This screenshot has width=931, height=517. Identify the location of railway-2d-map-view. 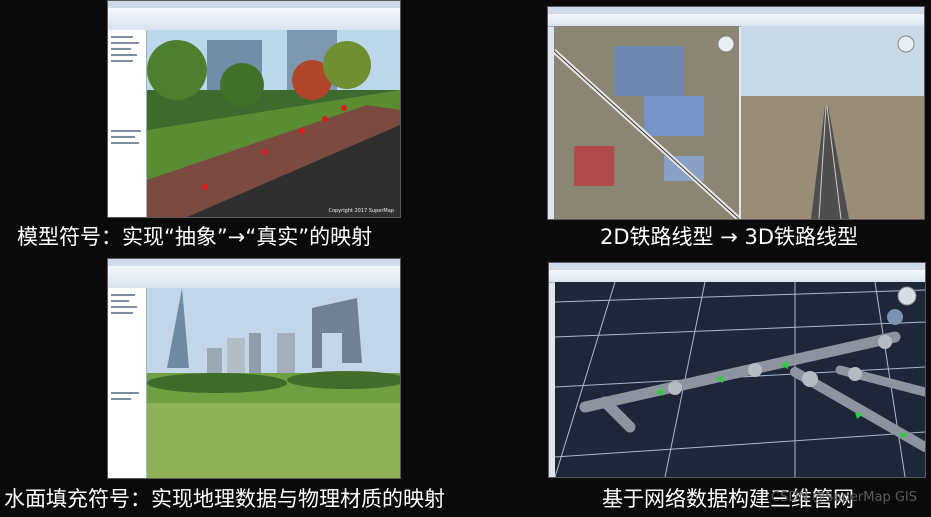
(646, 122).